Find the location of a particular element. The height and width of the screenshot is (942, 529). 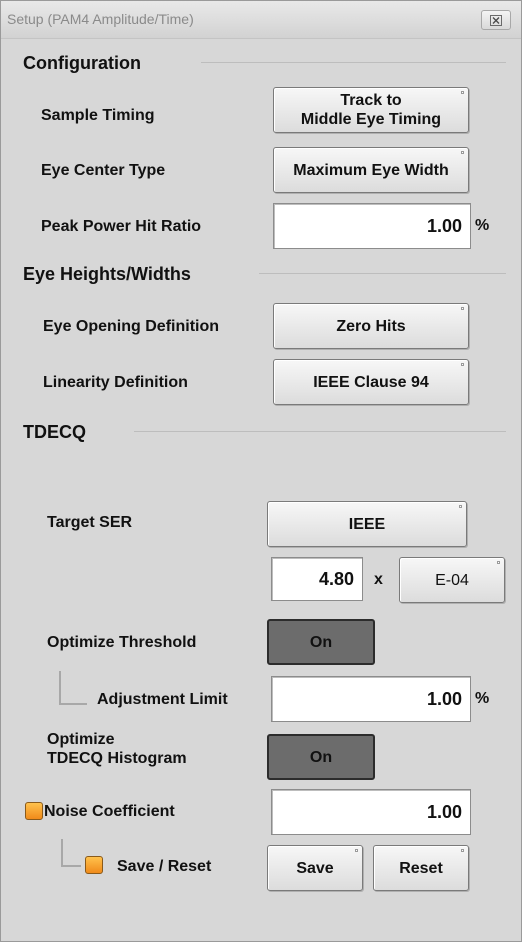

close-button is located at coordinates (496, 20).